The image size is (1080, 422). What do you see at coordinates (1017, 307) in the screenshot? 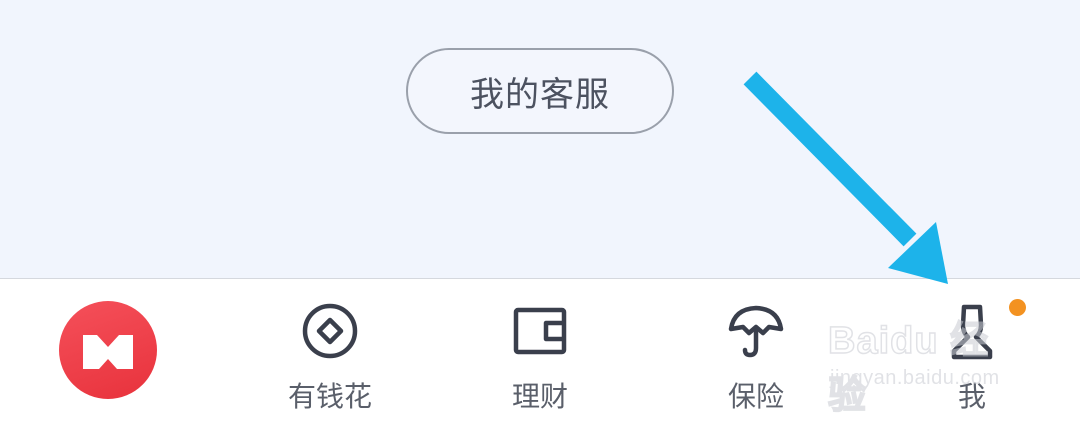
I see `notification-dot` at bounding box center [1017, 307].